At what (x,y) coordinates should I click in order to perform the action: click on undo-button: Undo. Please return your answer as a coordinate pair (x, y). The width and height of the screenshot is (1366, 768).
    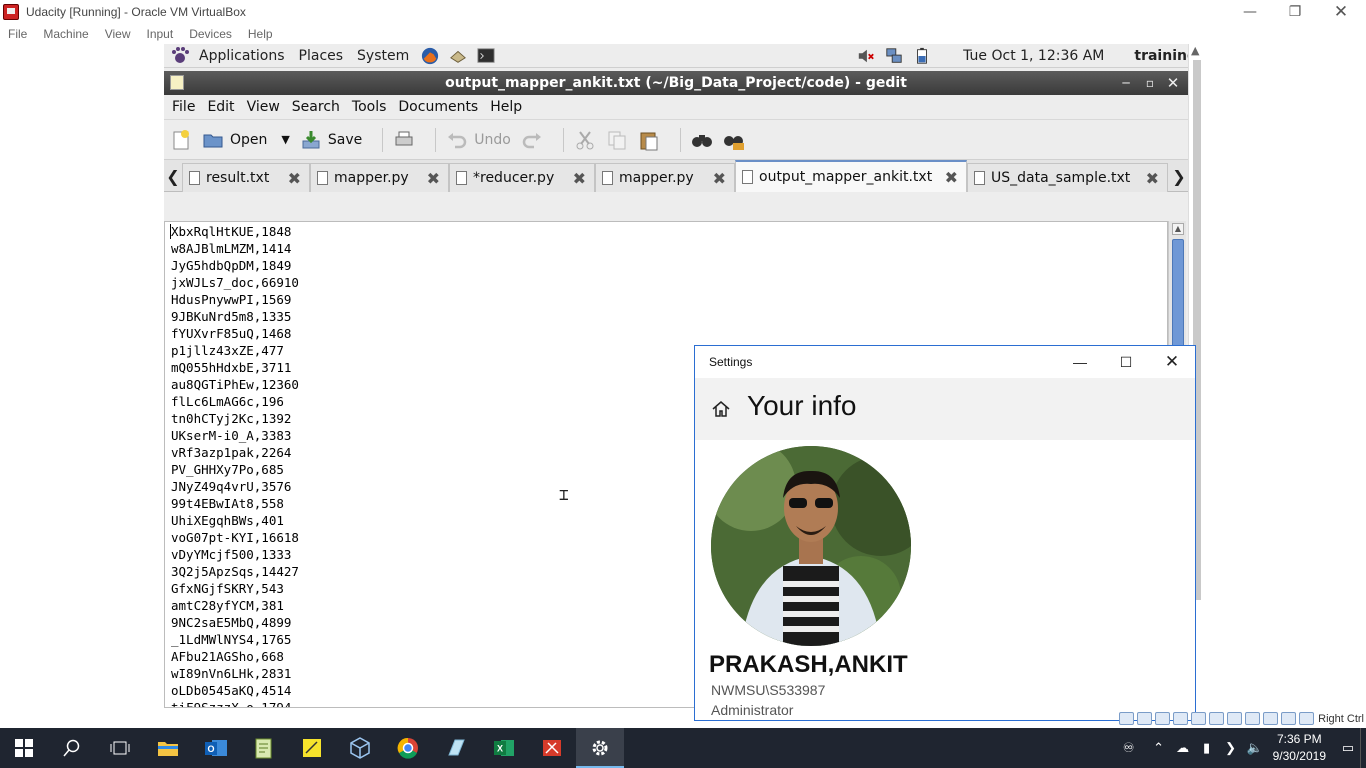
    Looking at the image, I should click on (478, 140).